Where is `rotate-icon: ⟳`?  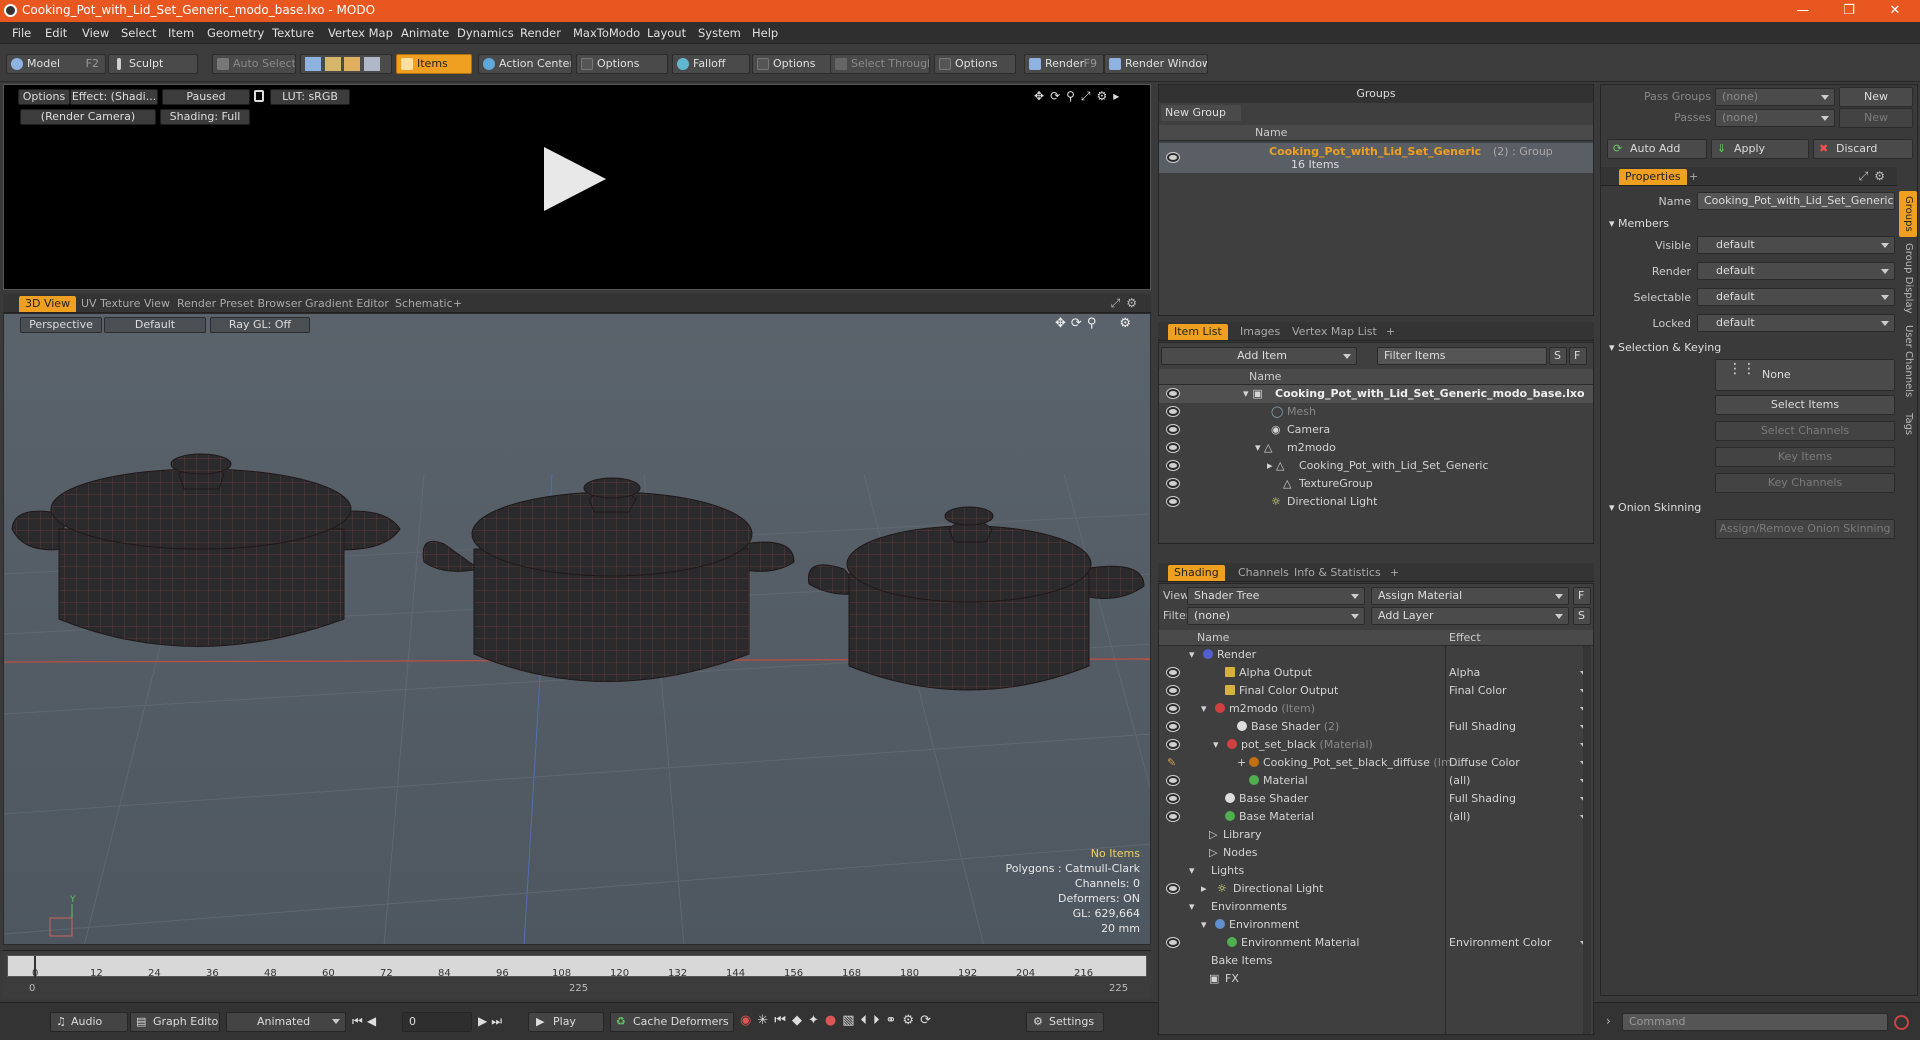 rotate-icon: ⟳ is located at coordinates (1058, 96).